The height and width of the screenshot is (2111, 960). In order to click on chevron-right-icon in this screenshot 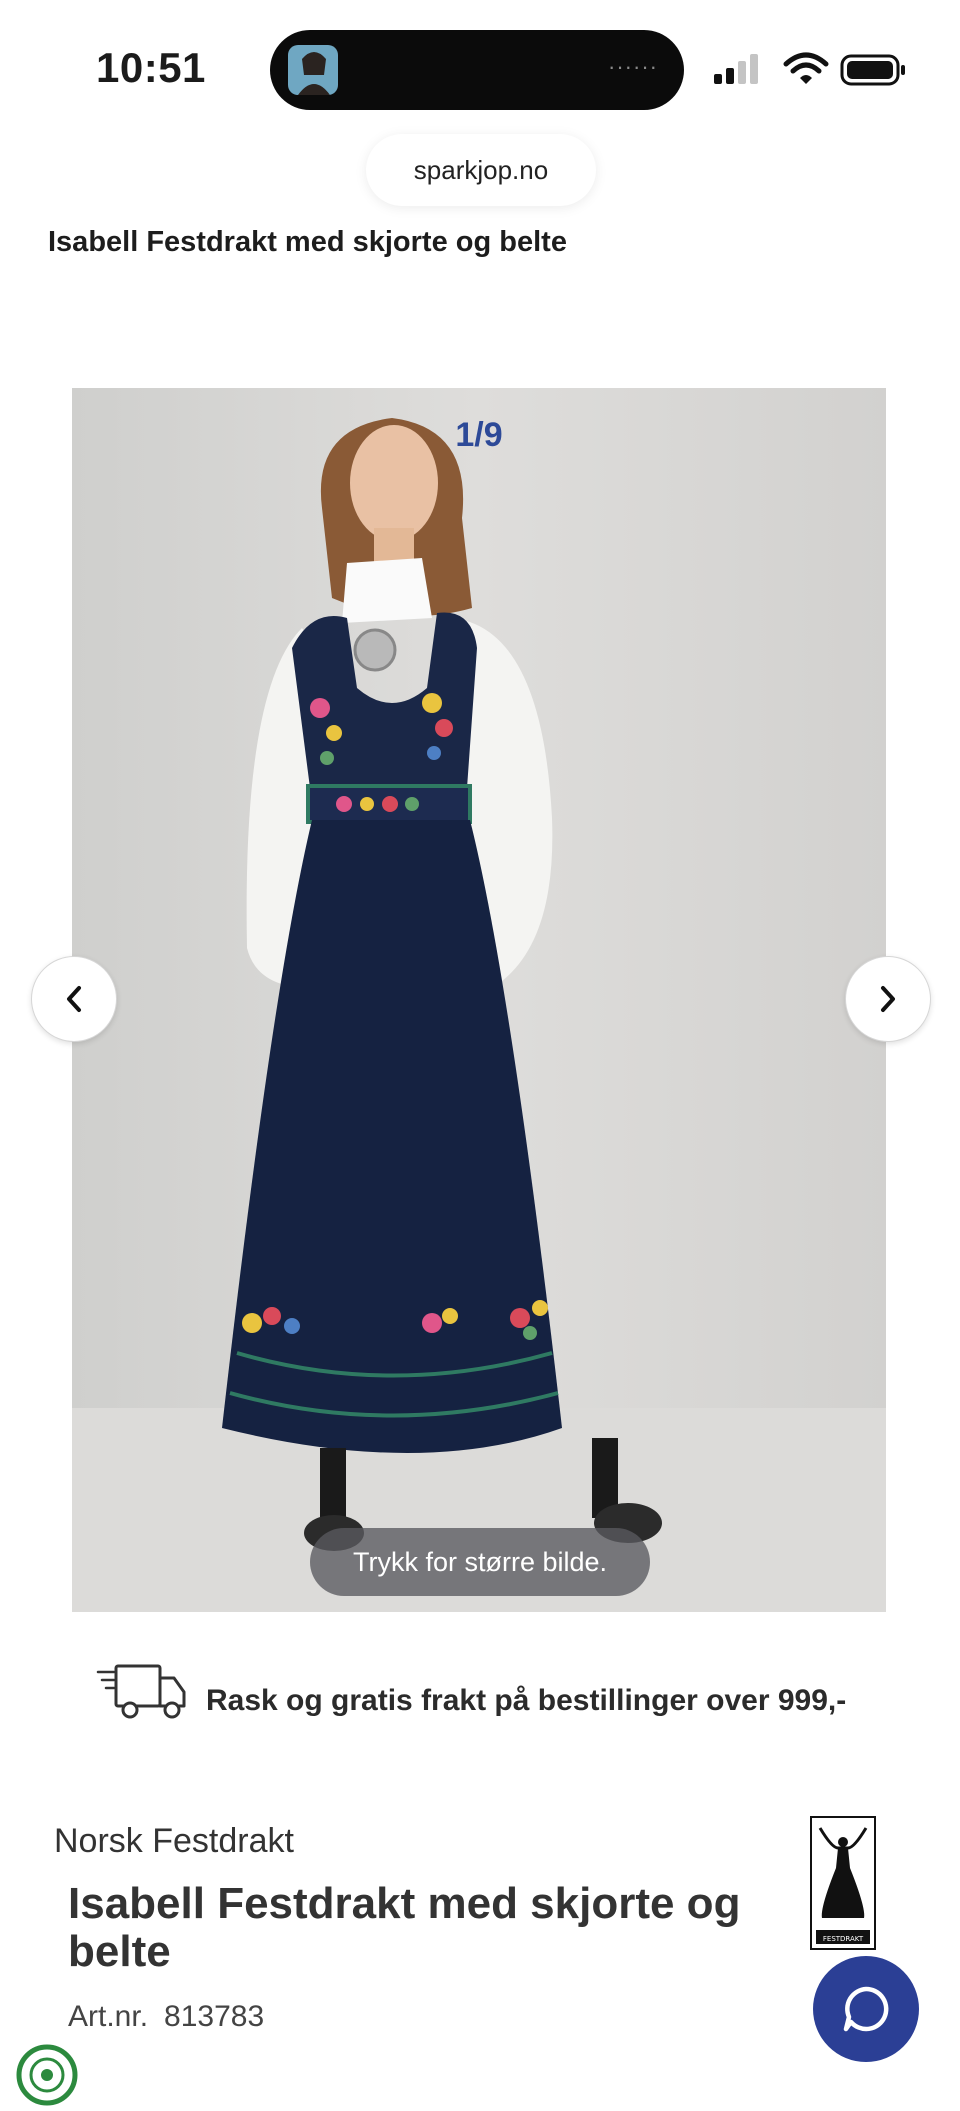, I will do `click(888, 999)`.